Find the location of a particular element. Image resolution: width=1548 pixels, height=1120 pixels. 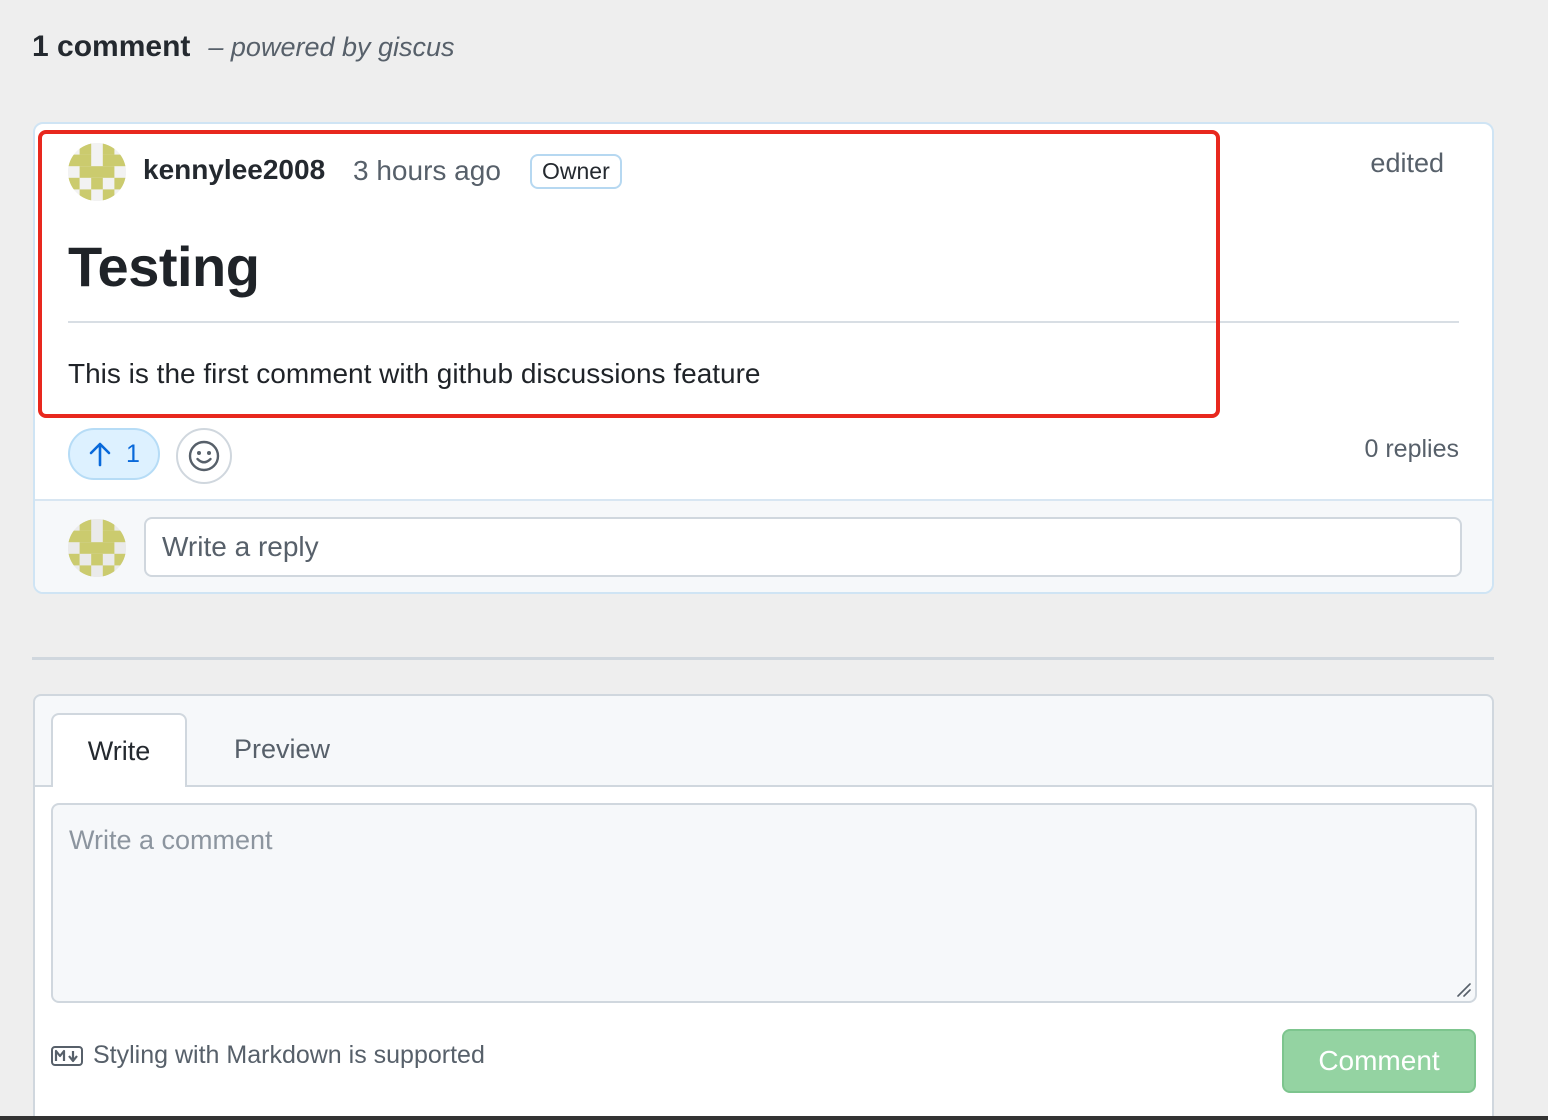

comment-submit-button: Comment is located at coordinates (1379, 1061).